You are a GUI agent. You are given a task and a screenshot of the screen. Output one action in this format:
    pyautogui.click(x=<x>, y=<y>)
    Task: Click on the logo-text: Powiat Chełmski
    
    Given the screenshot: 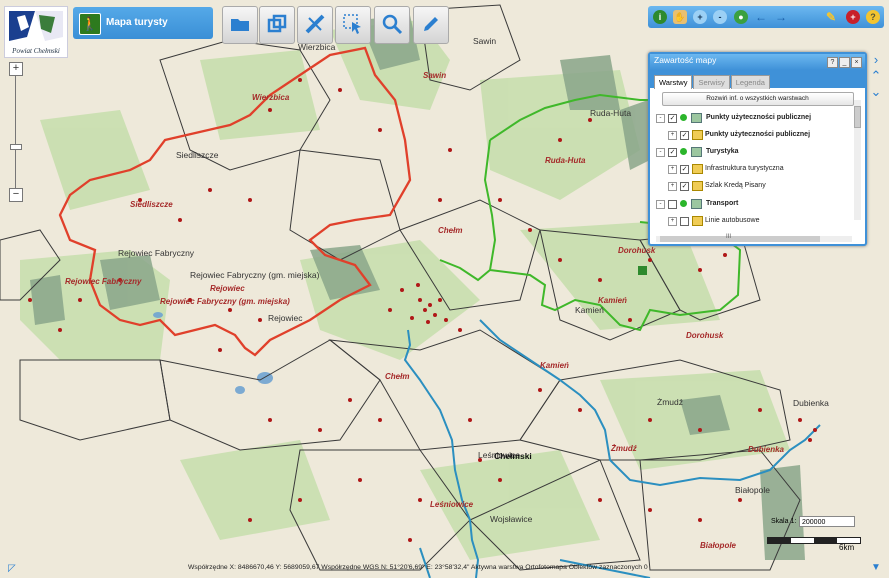 What is the action you would take?
    pyautogui.click(x=36, y=51)
    